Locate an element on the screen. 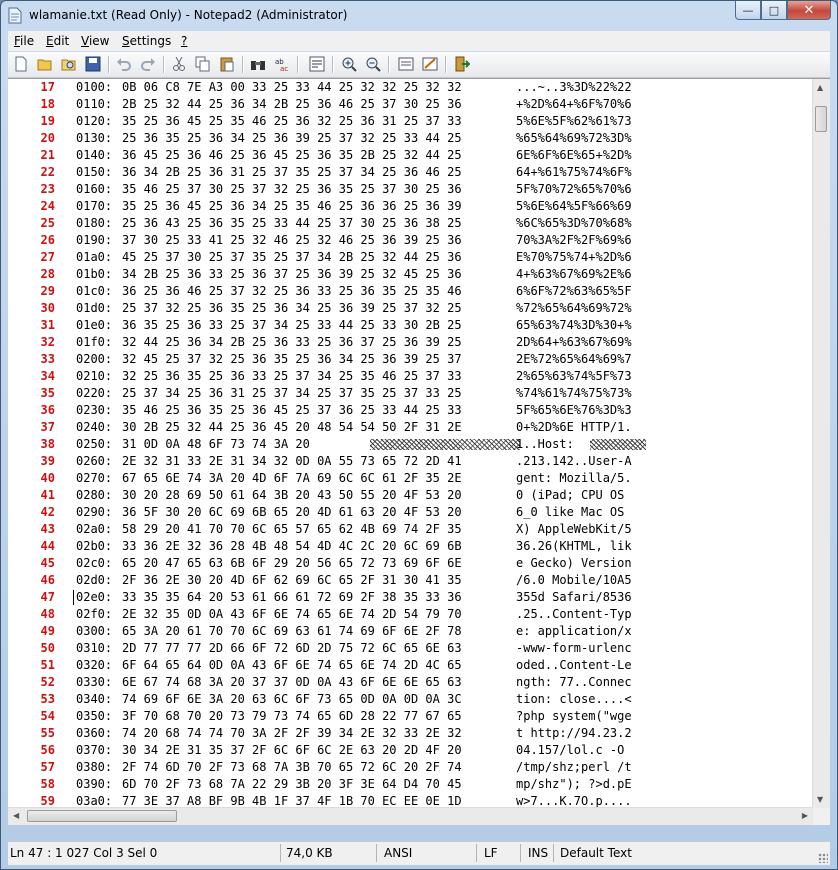  redo-icon is located at coordinates (148, 64).